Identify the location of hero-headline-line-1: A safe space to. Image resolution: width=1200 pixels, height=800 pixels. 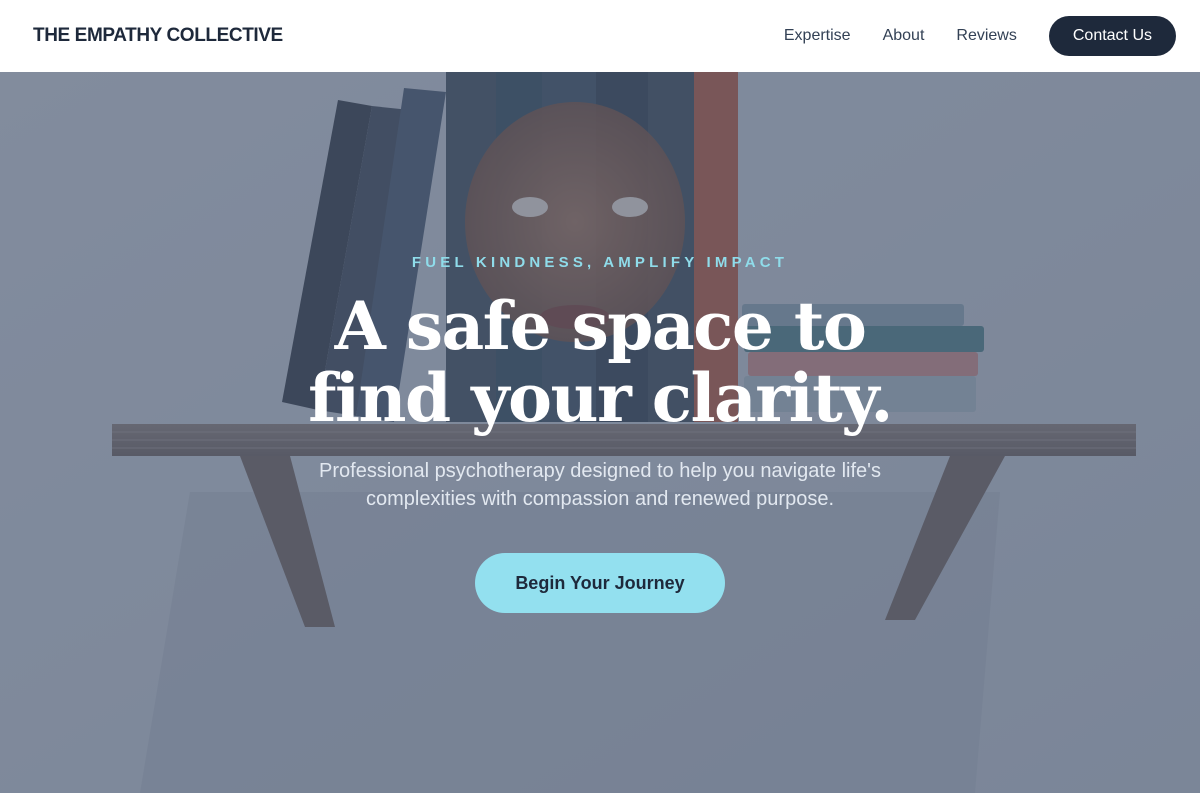
(600, 326).